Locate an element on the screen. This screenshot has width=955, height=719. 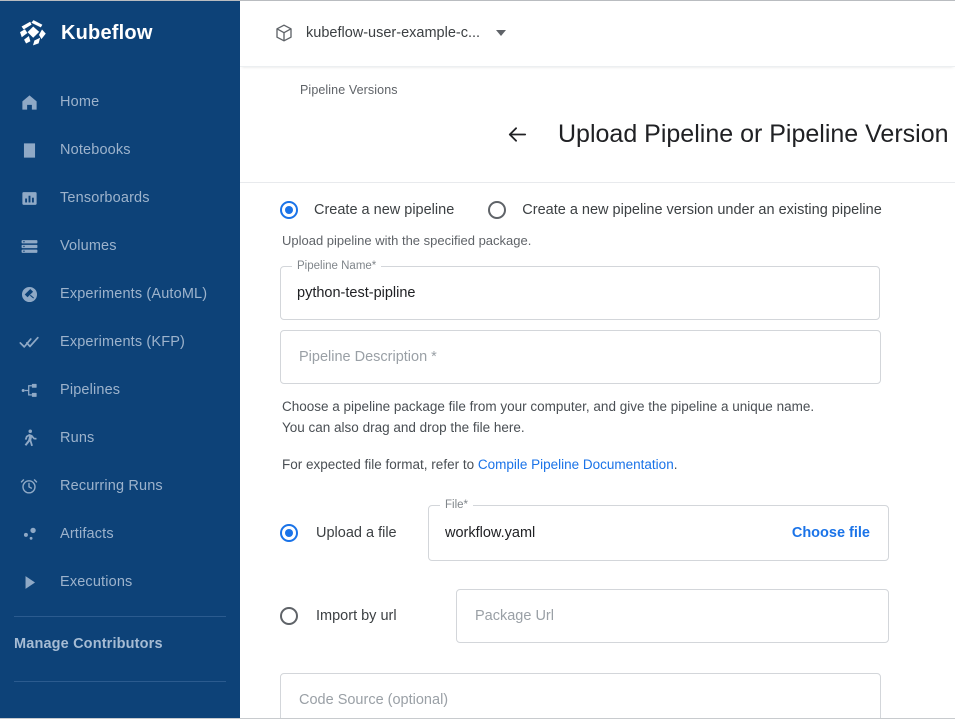
sidebar-item-label: Artifacts is located at coordinates (87, 534).